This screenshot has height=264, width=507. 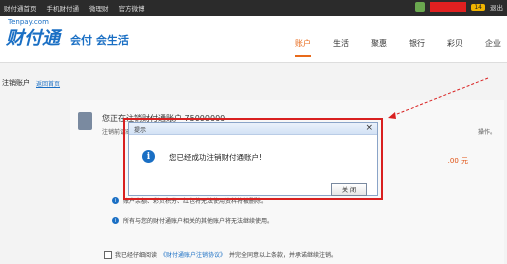 What do you see at coordinates (349, 189) in the screenshot?
I see `close-button: 关 闭` at bounding box center [349, 189].